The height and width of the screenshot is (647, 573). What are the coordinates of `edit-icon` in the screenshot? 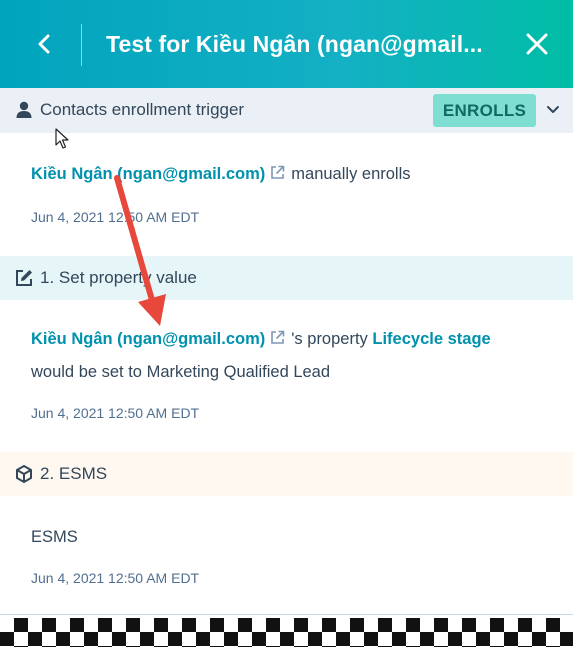 It's located at (24, 278).